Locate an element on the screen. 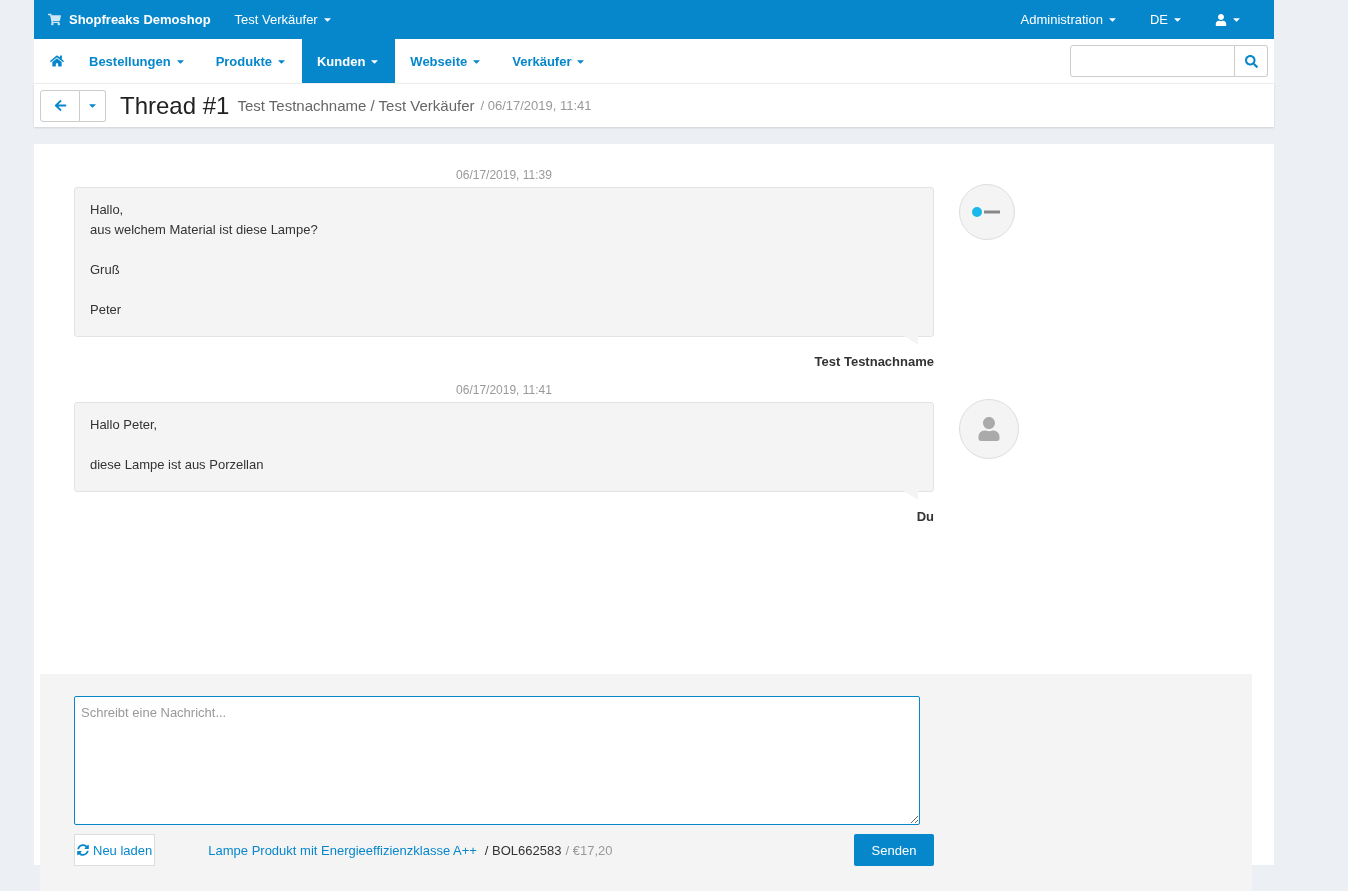 This screenshot has height=891, width=1348. message-time: 06/17/2019, 11:39 is located at coordinates (504, 175).